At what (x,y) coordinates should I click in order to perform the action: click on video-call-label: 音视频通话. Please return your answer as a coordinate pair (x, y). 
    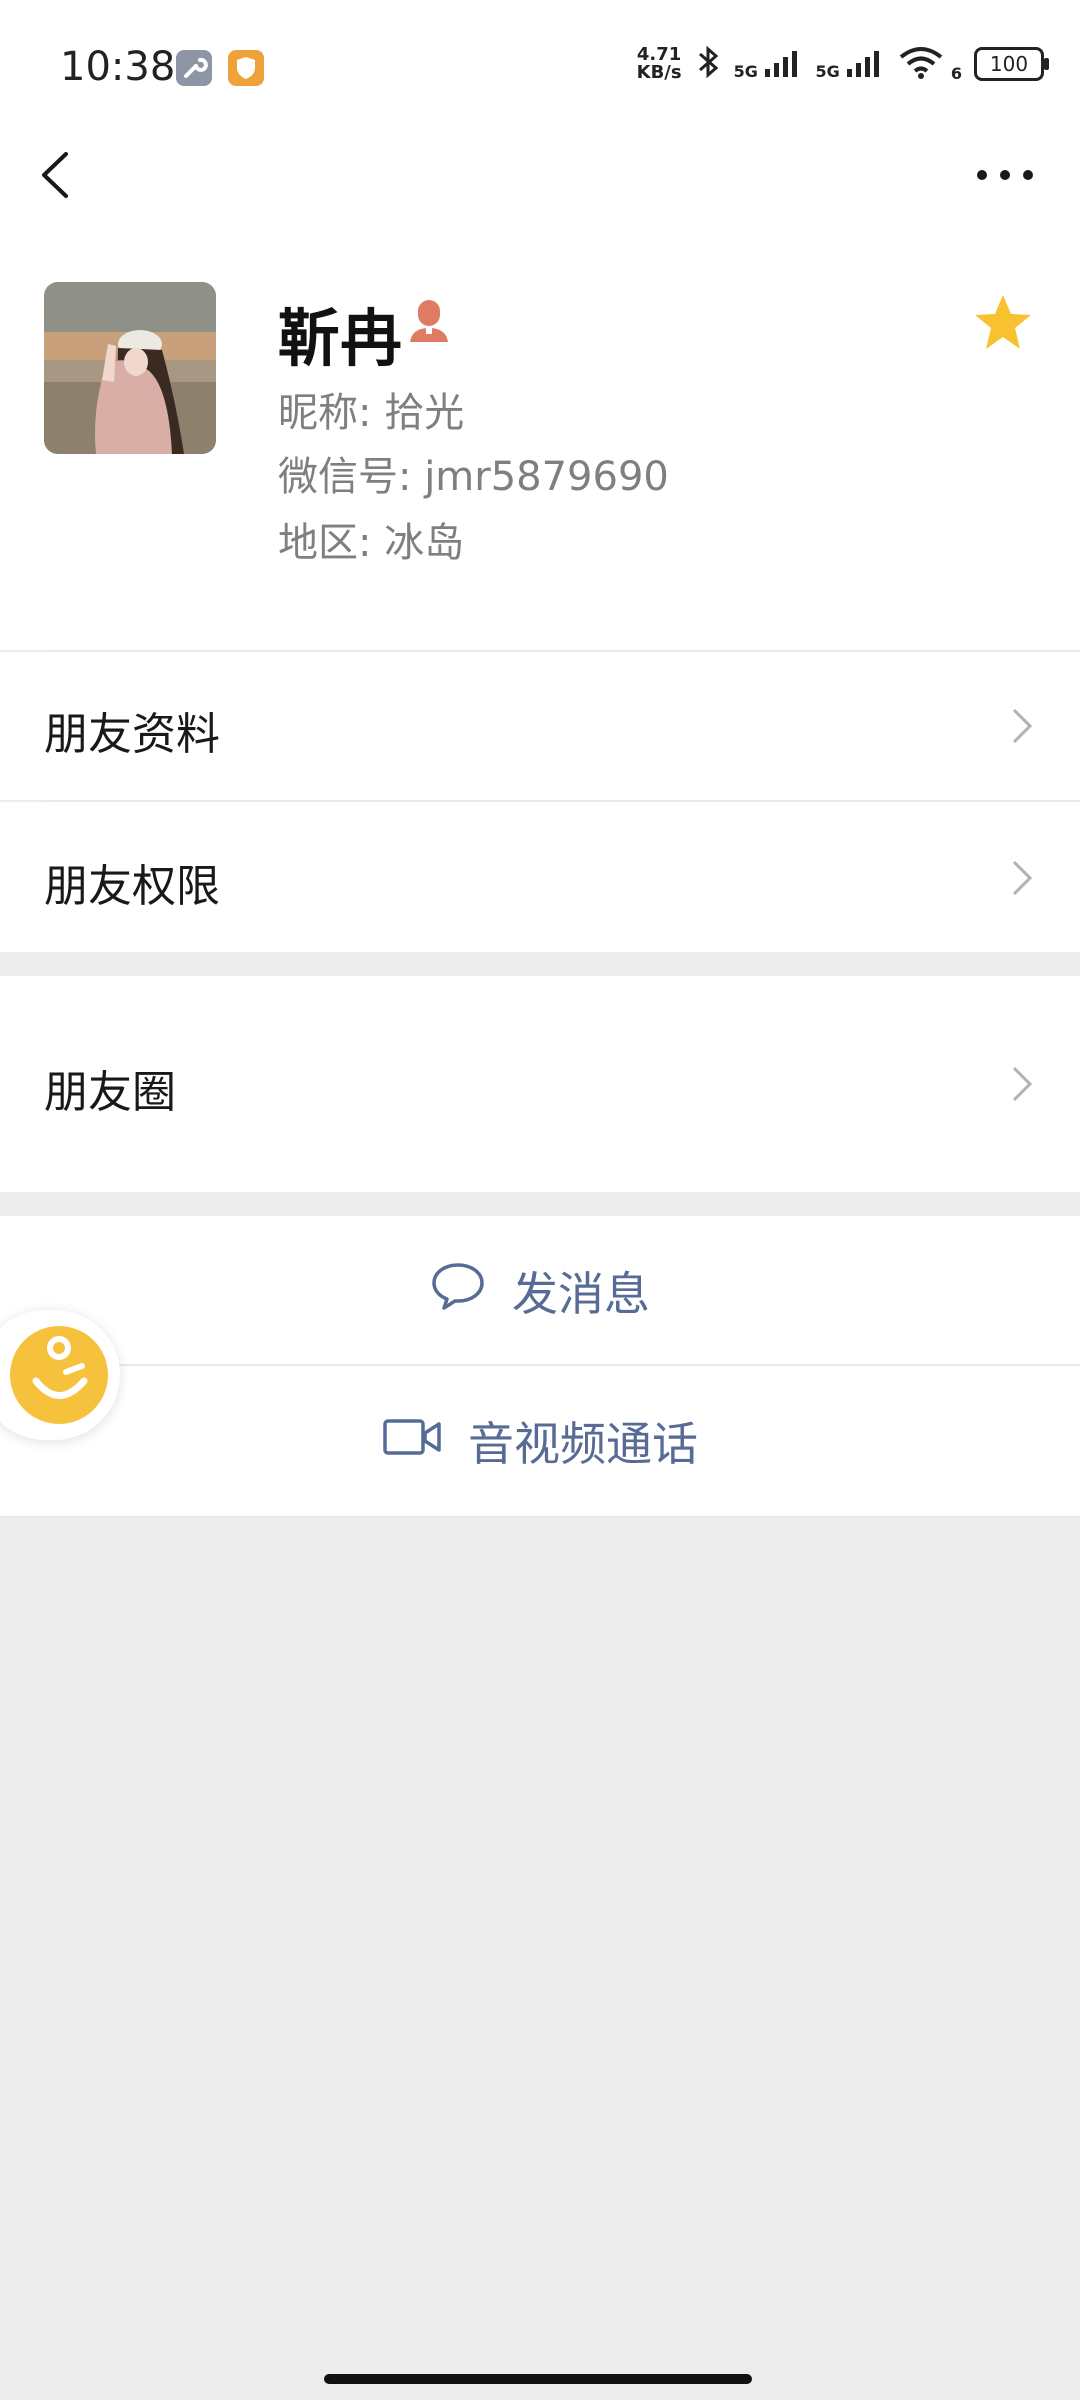
    Looking at the image, I should click on (583, 1444).